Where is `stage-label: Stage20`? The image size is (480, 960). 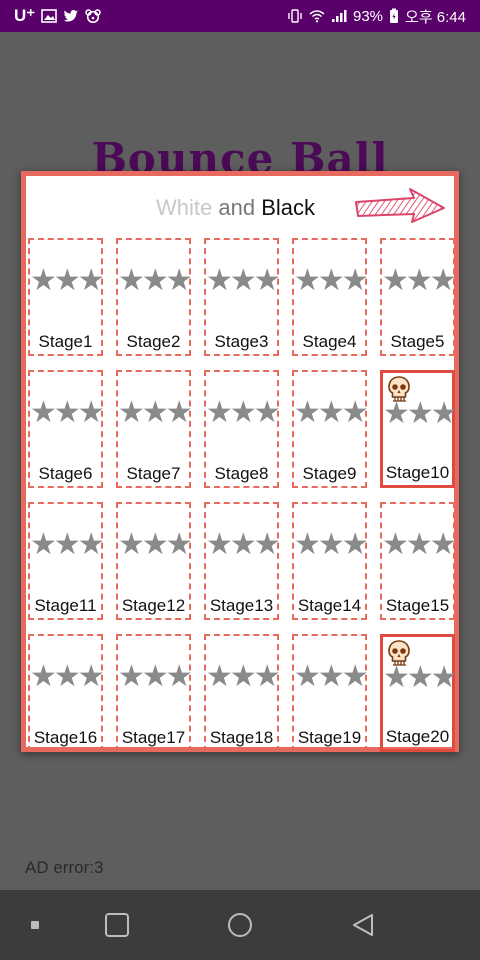 stage-label: Stage20 is located at coordinates (417, 736).